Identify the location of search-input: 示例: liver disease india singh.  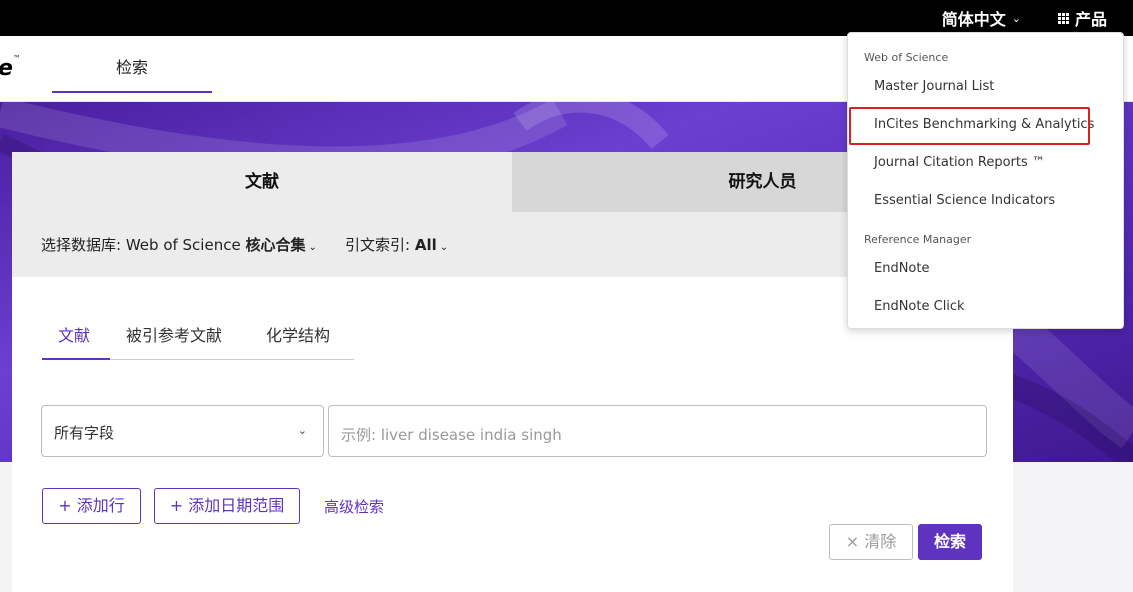
(657, 431).